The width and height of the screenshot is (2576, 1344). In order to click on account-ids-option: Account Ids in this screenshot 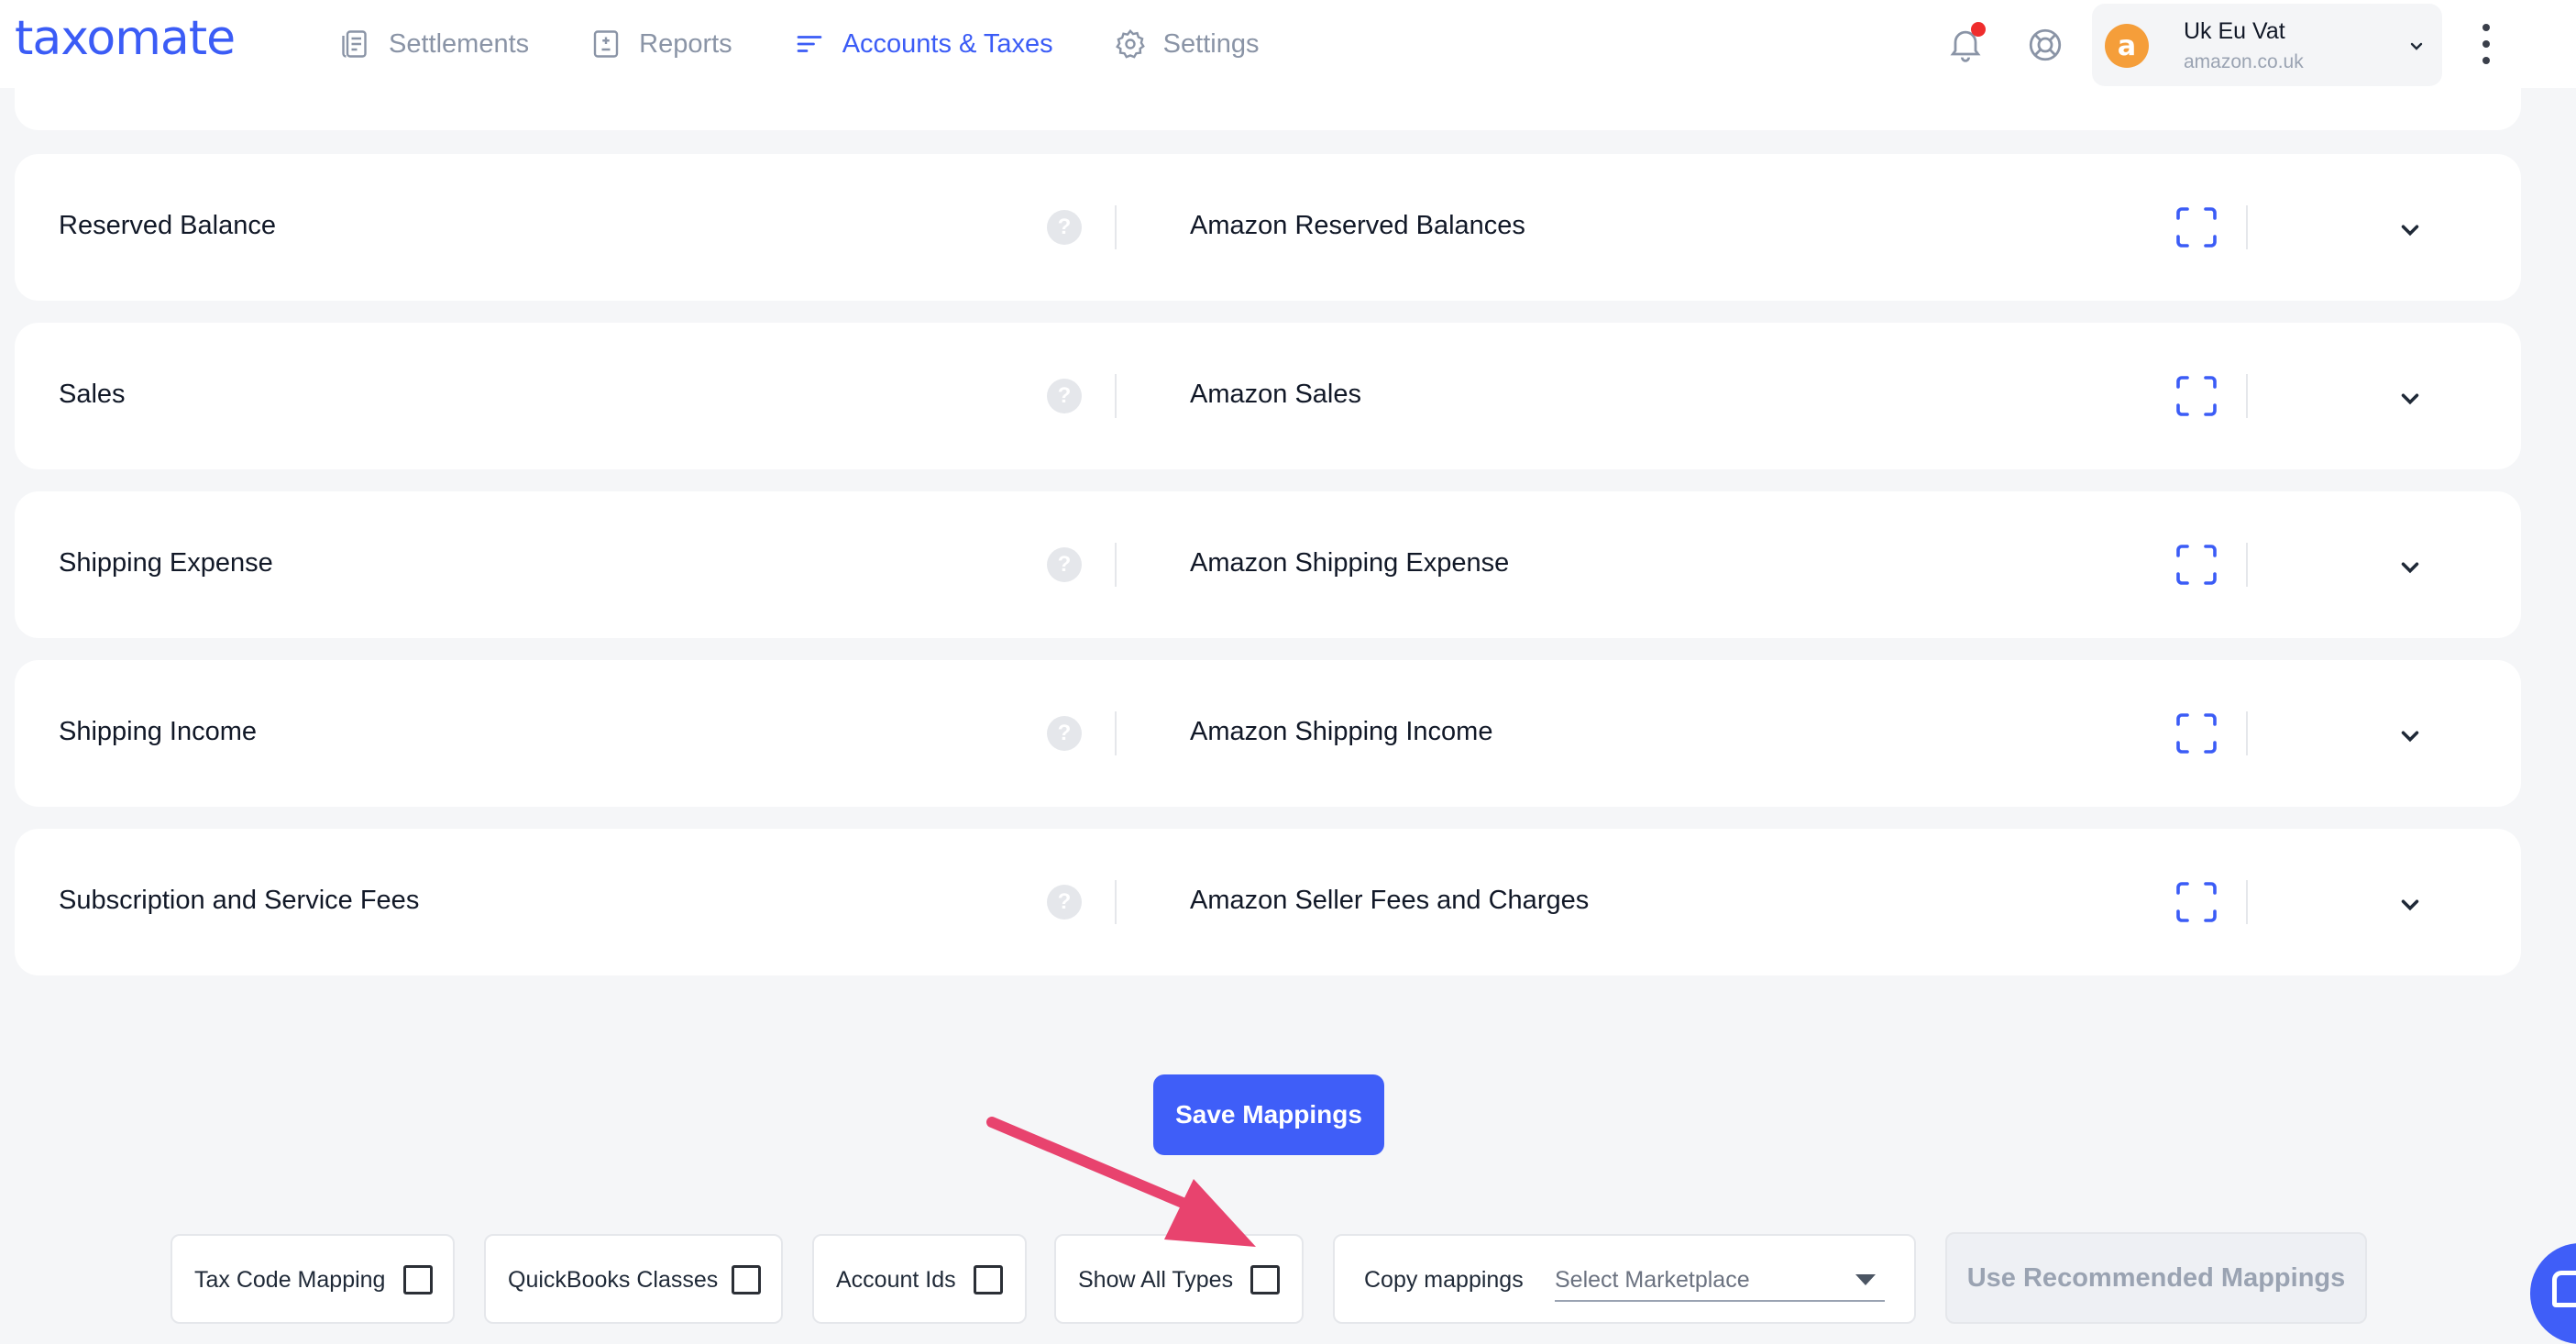, I will do `click(919, 1279)`.